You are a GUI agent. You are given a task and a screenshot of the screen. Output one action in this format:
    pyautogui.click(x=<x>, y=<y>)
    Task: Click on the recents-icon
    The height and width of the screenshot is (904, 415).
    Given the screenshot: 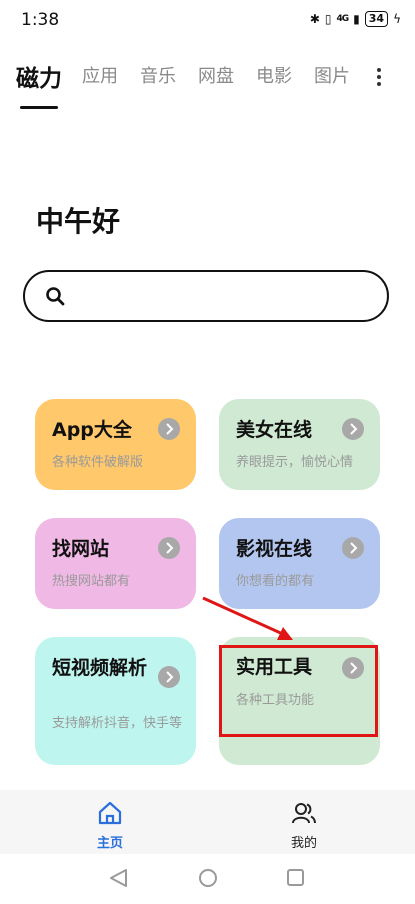 What is the action you would take?
    pyautogui.click(x=295, y=877)
    